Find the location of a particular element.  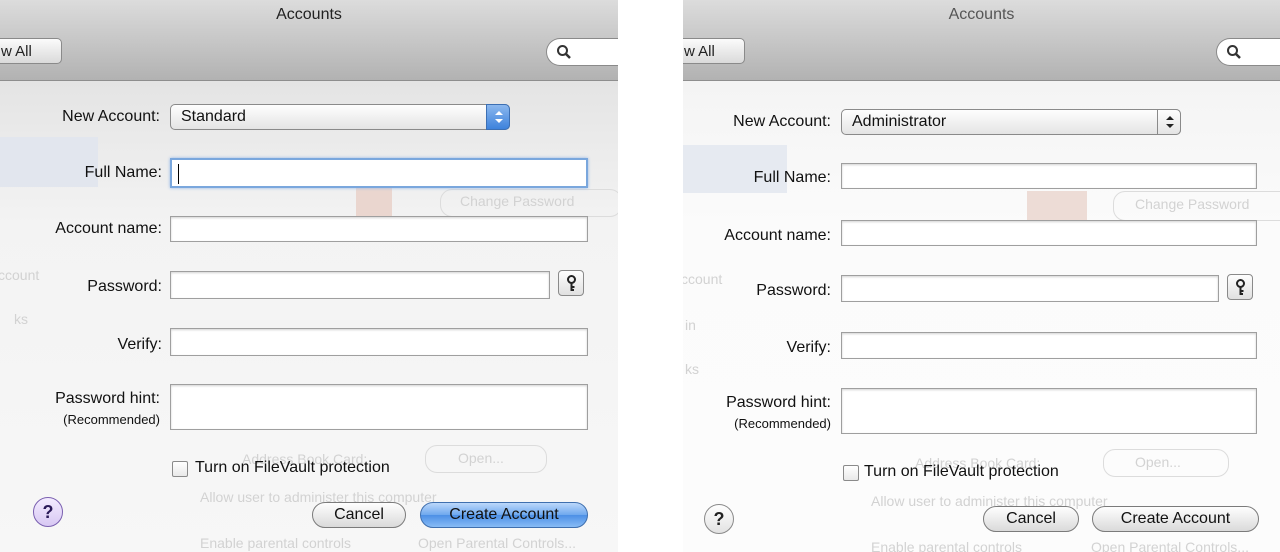

sidebar-admin-bg: in is located at coordinates (690, 325).